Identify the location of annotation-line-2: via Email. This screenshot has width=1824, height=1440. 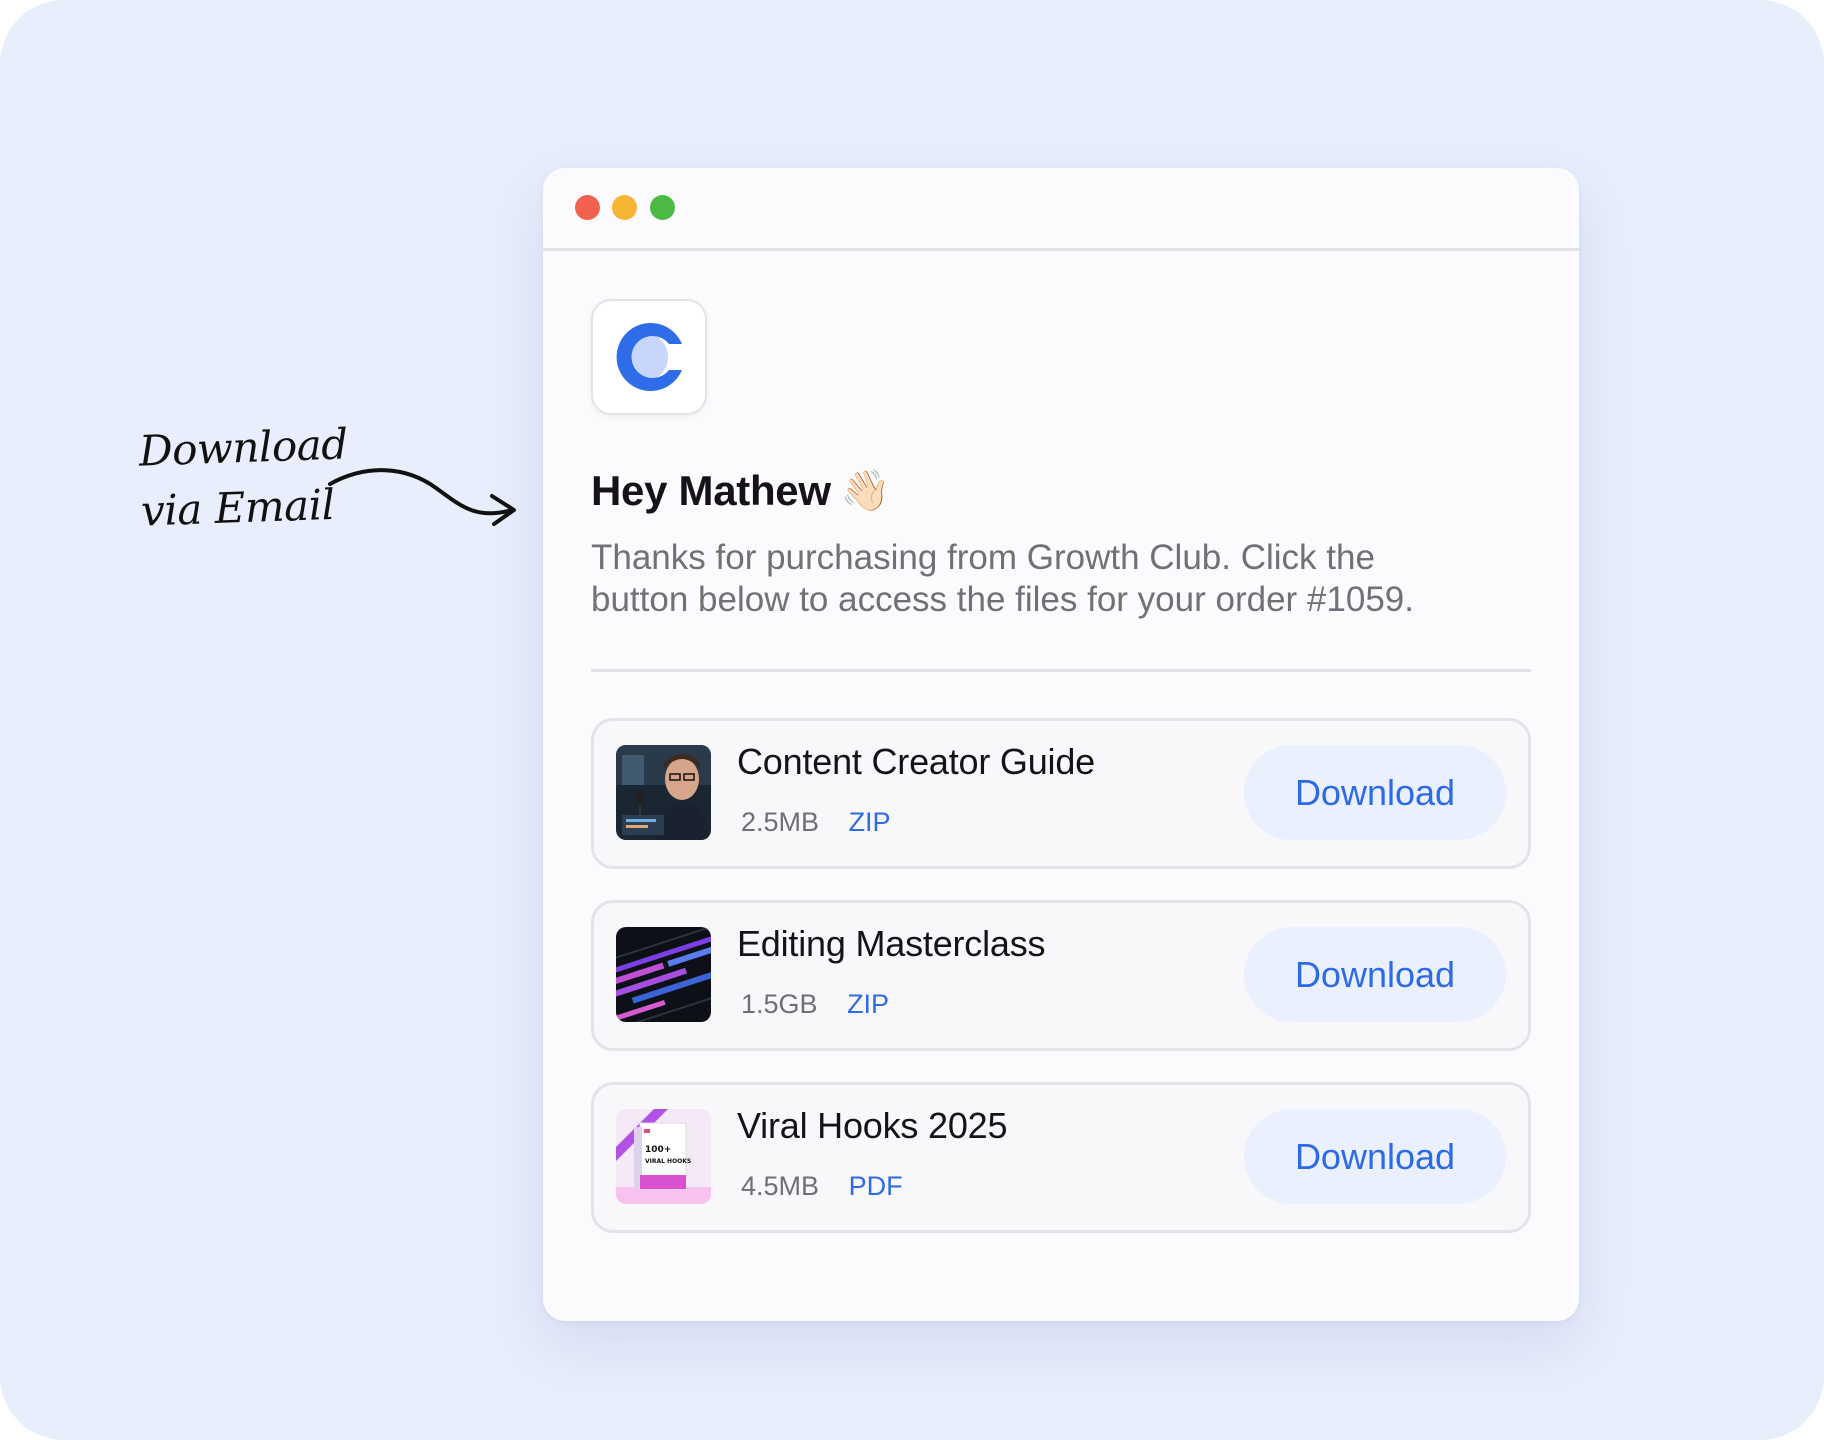
(238, 507).